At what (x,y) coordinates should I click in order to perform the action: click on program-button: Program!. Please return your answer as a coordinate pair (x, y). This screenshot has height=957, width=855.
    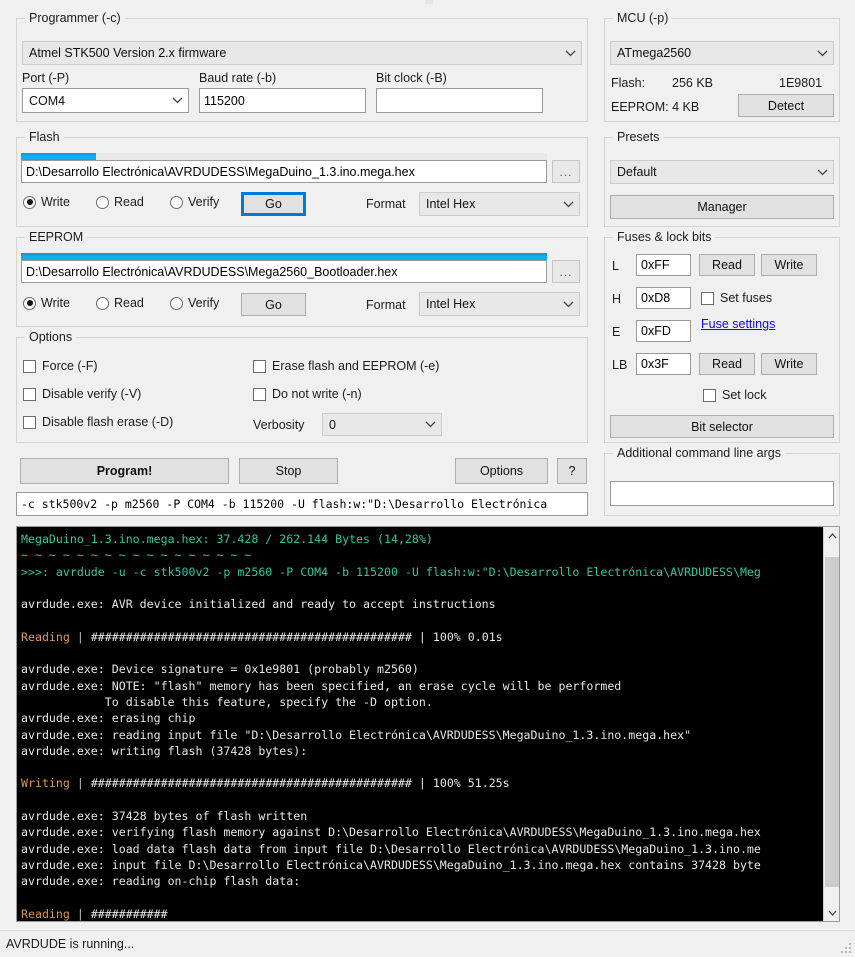
    Looking at the image, I should click on (124, 471).